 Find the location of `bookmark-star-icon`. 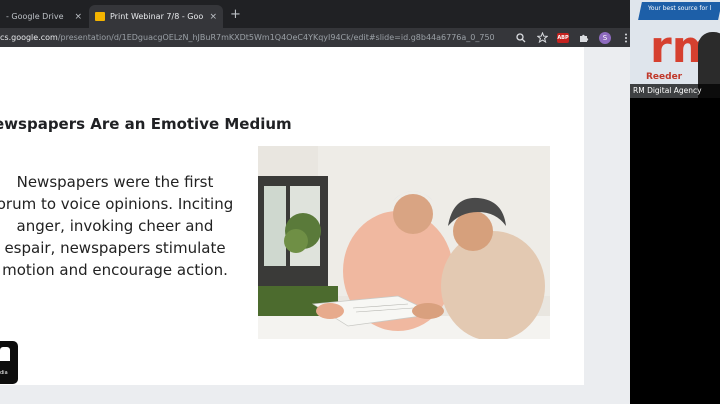

bookmark-star-icon is located at coordinates (542, 38).